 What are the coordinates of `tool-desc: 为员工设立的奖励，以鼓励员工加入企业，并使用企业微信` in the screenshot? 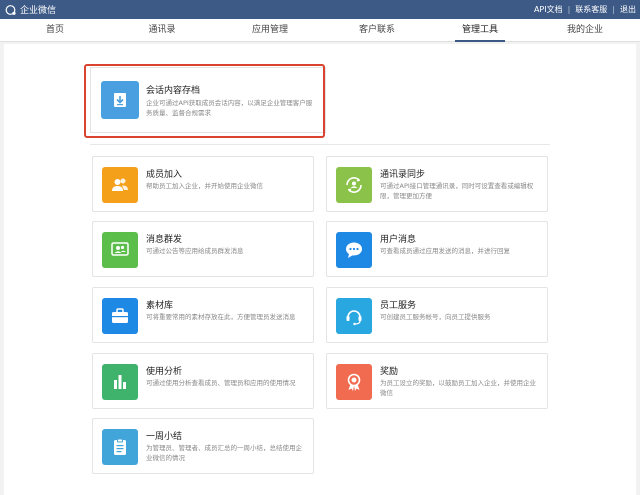 It's located at (458, 388).